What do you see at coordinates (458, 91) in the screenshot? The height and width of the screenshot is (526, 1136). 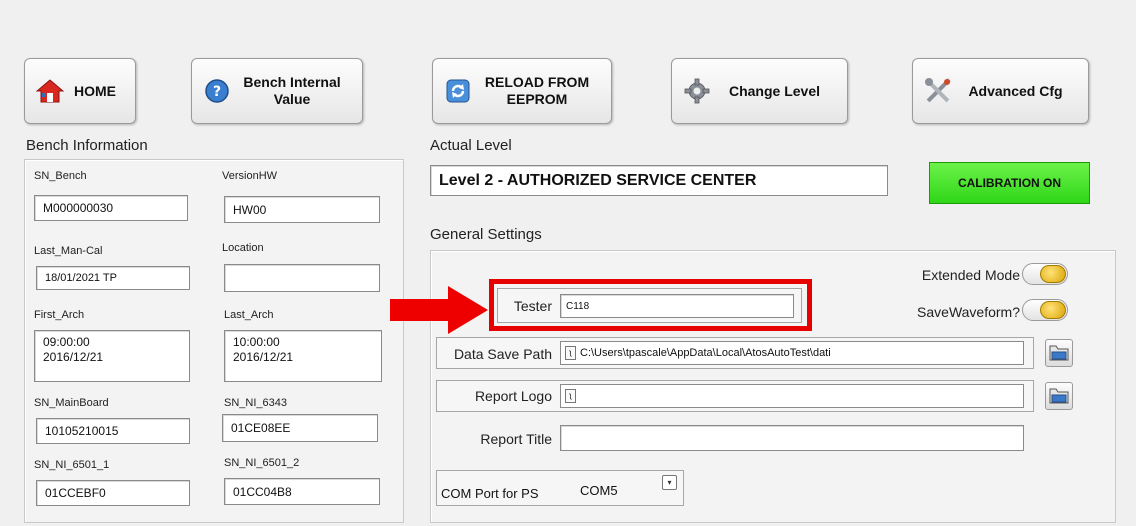 I see `reload-icon` at bounding box center [458, 91].